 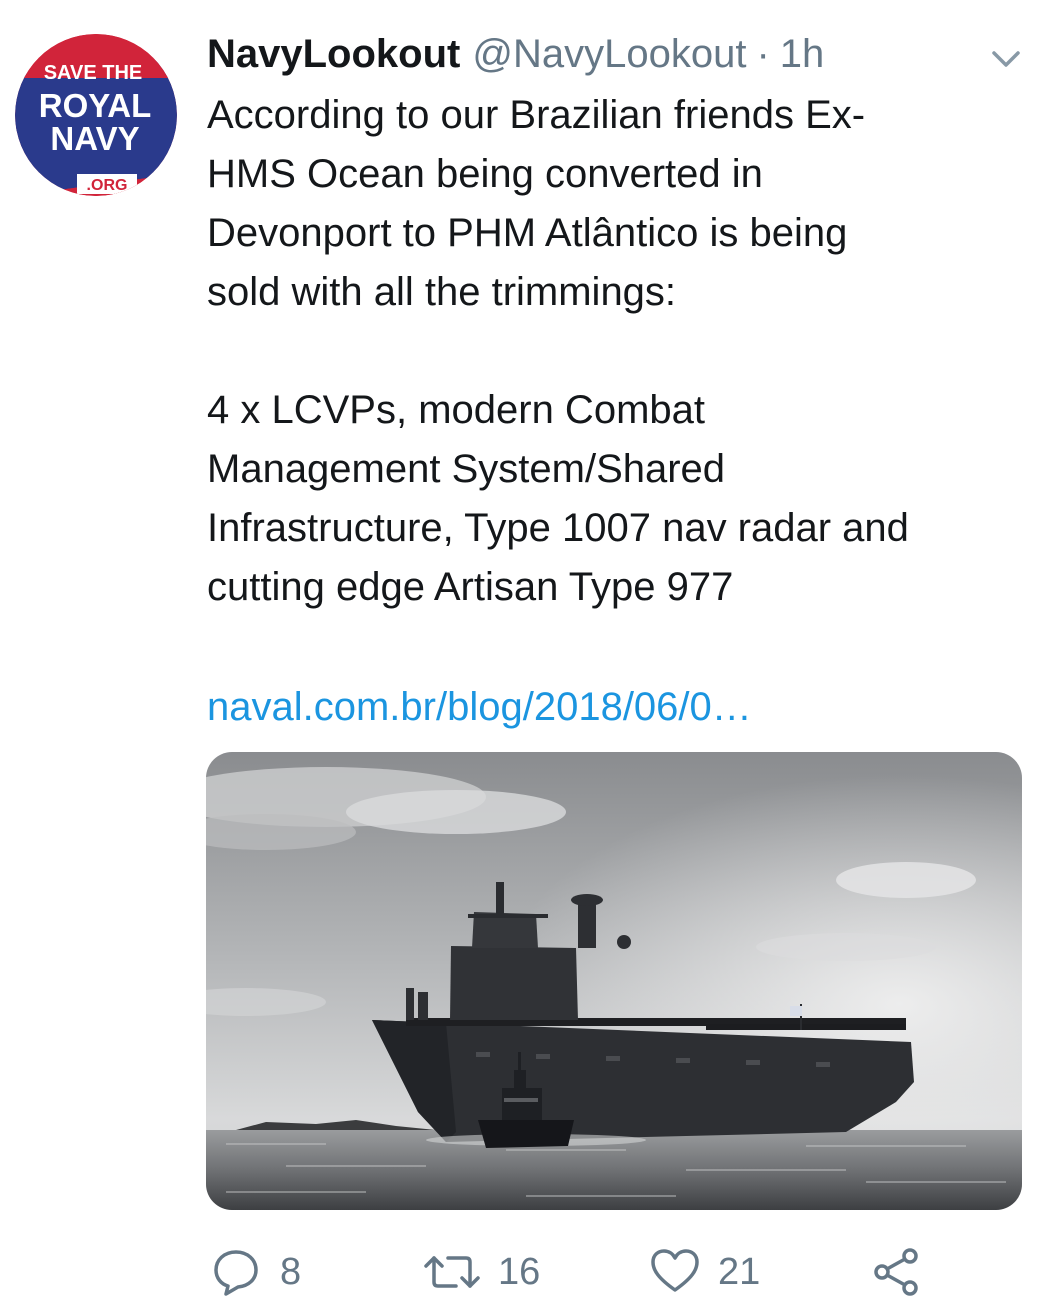 I want to click on save-the-royal-navy-logo: SAVE THE ROYAL NAVY .ORG, so click(x=96, y=115).